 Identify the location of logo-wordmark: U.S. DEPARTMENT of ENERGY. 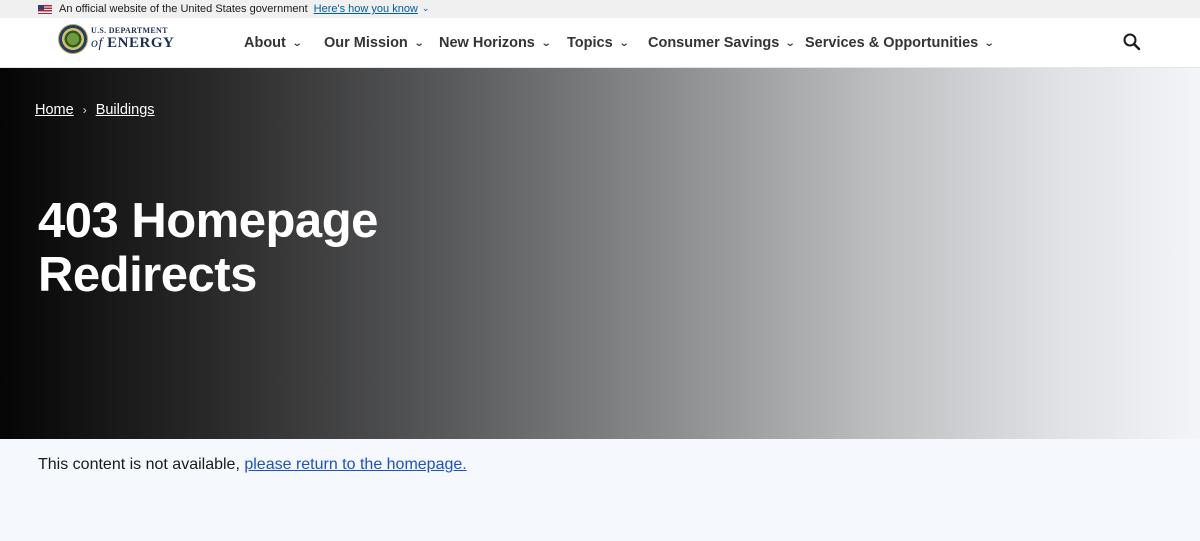
(132, 39).